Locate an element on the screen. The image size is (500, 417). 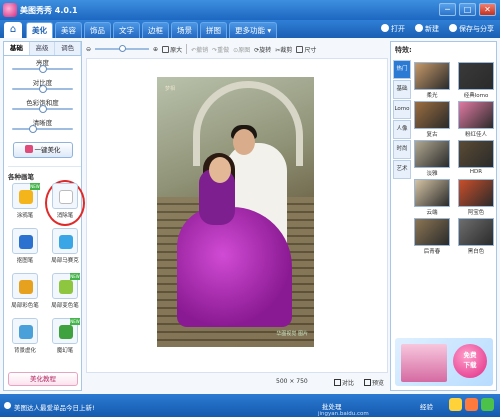
pen-tool: 局部马赛克 is located at coordinates (65, 248).